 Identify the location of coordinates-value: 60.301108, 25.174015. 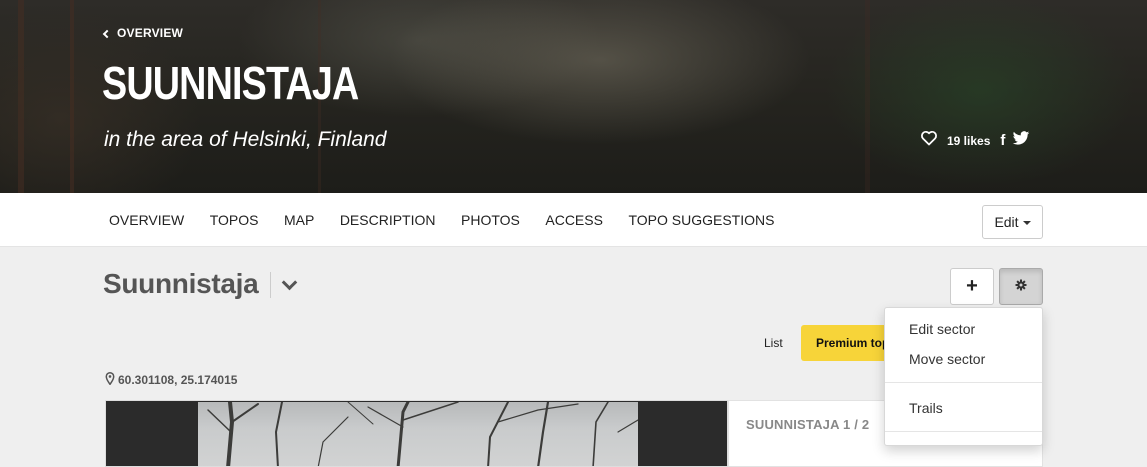
(177, 380).